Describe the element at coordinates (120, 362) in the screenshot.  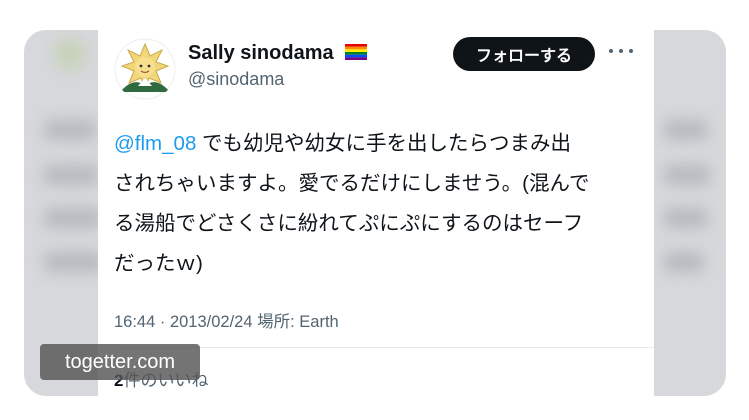
I see `togetter-watermark: togetter.com` at that location.